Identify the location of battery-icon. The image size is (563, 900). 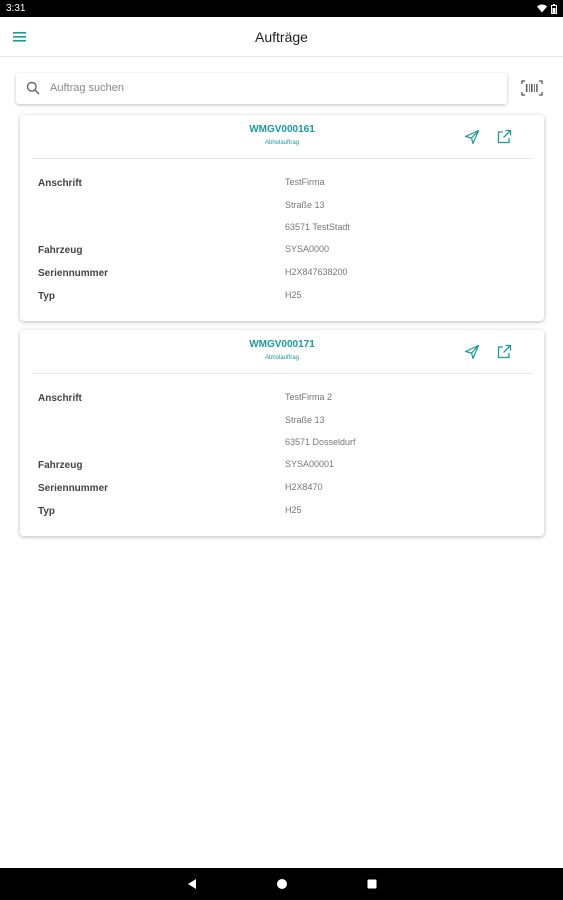
(554, 8).